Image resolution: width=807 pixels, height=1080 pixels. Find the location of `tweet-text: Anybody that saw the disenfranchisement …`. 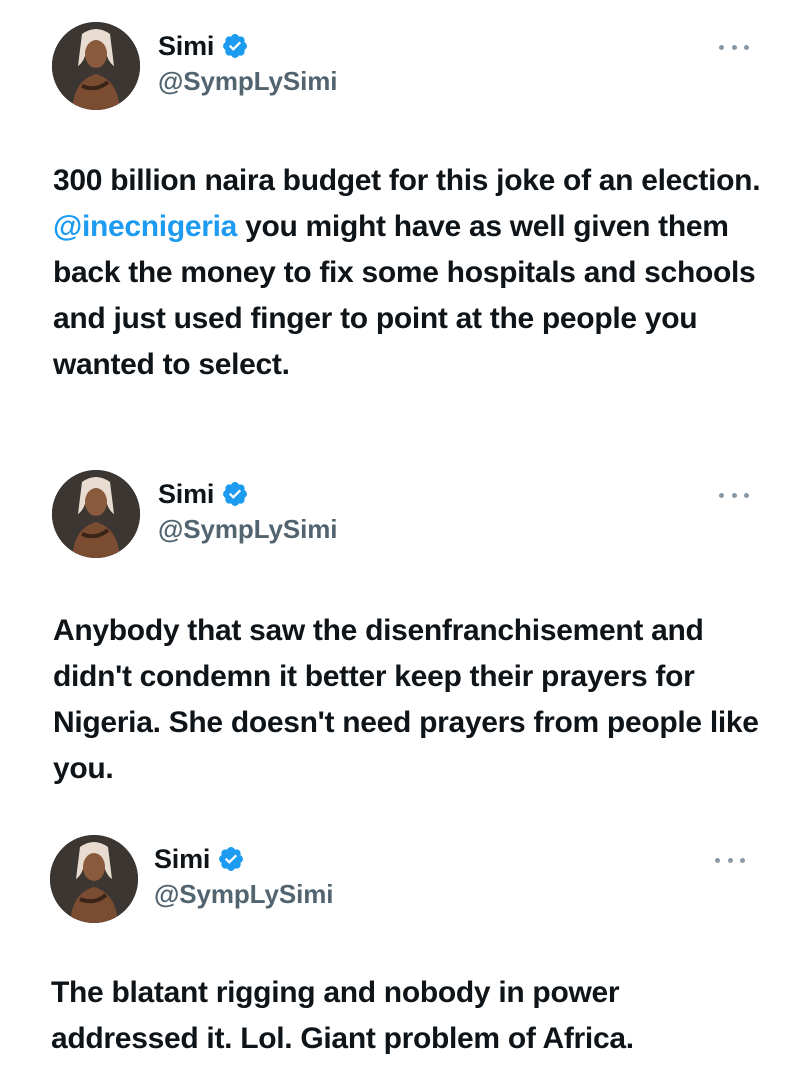

tweet-text: Anybody that saw the disenfranchisement … is located at coordinates (406, 699).